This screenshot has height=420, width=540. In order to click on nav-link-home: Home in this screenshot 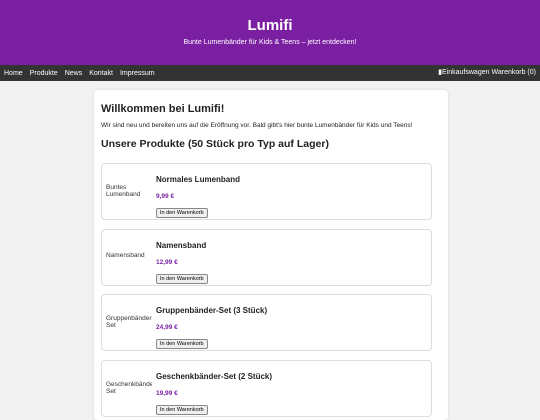, I will do `click(13, 73)`.